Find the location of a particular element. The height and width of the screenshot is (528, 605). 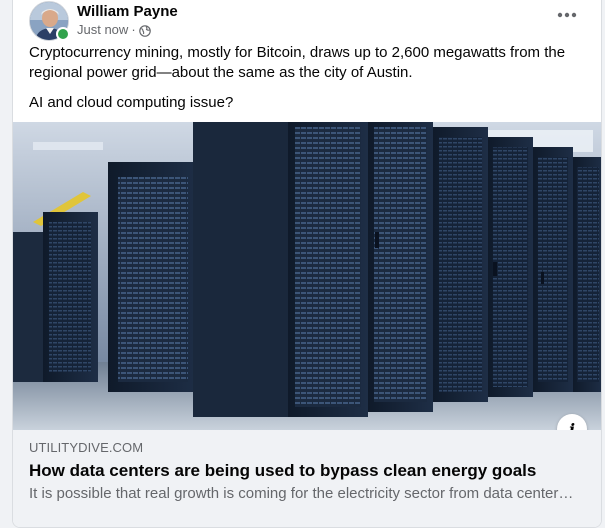

post-meta: Just now · is located at coordinates (127, 30).